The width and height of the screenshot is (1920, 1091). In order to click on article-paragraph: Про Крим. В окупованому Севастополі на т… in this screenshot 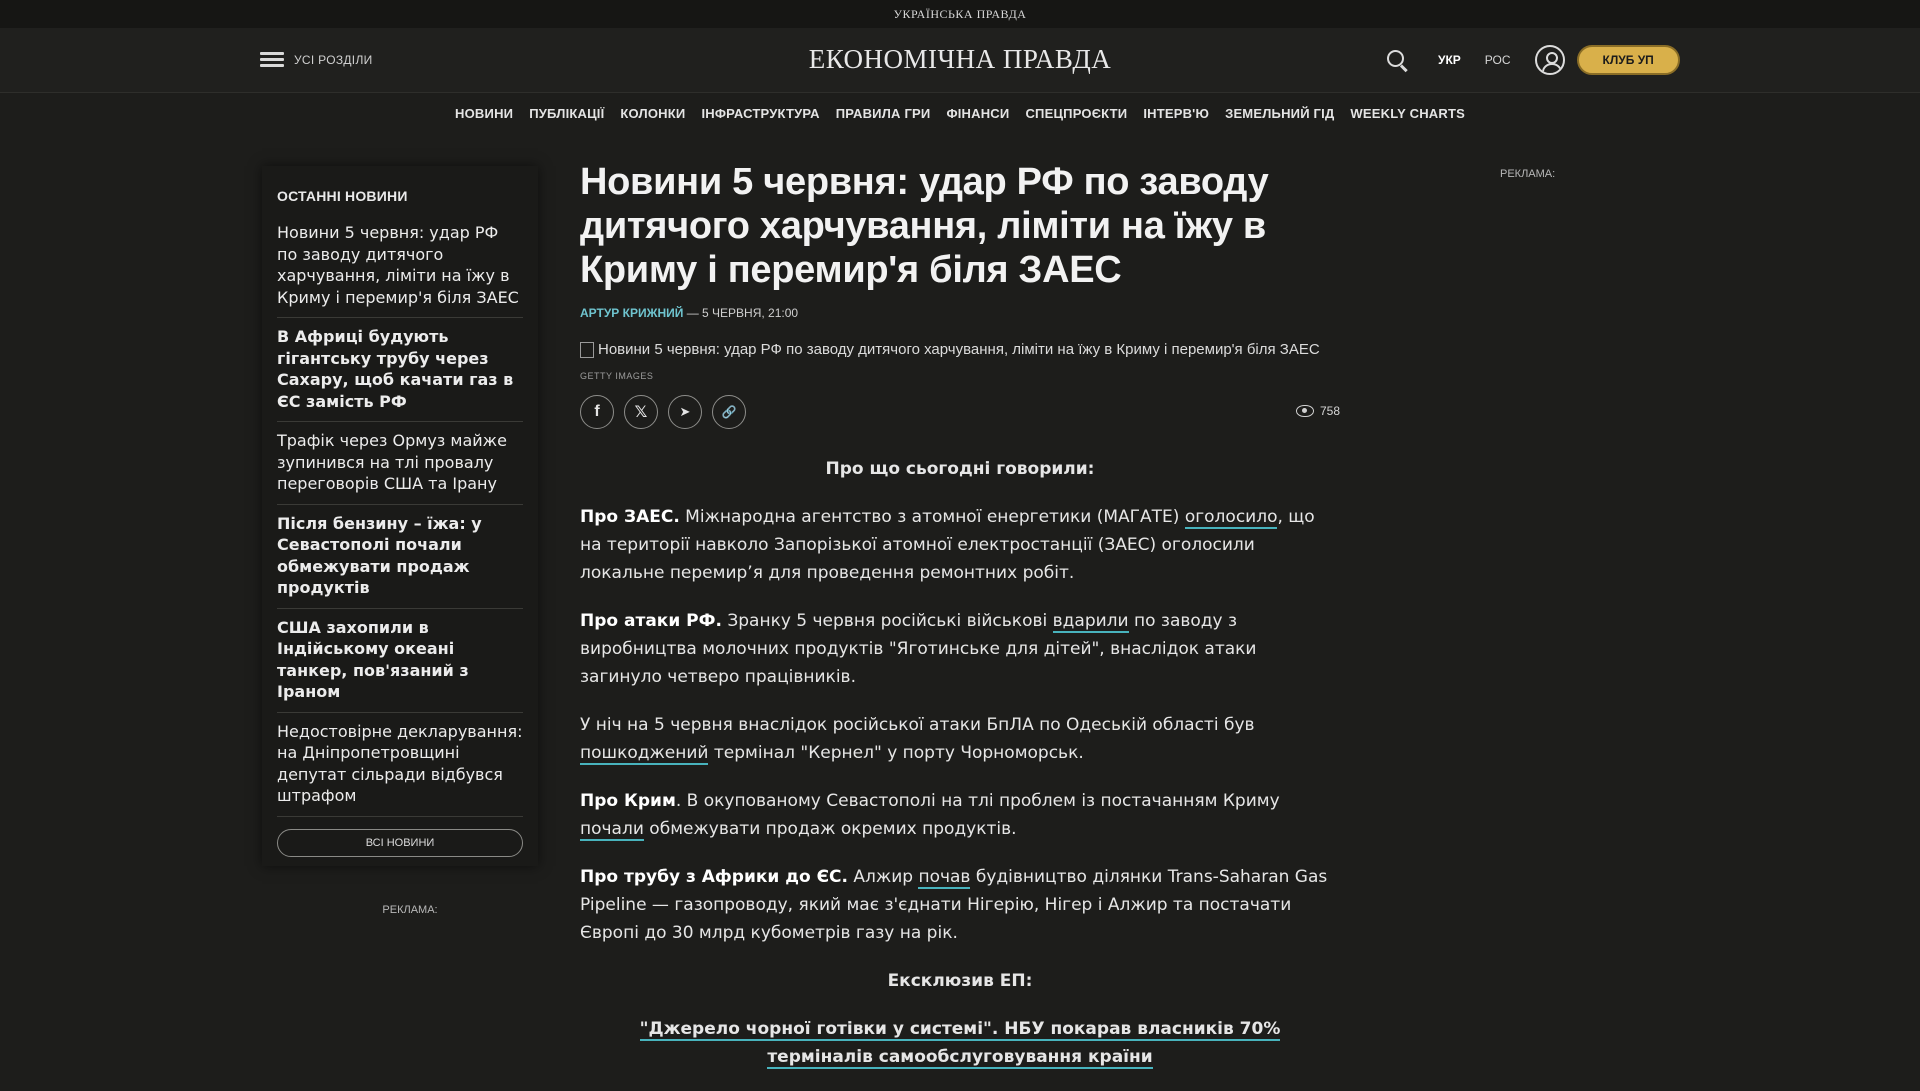, I will do `click(960, 815)`.